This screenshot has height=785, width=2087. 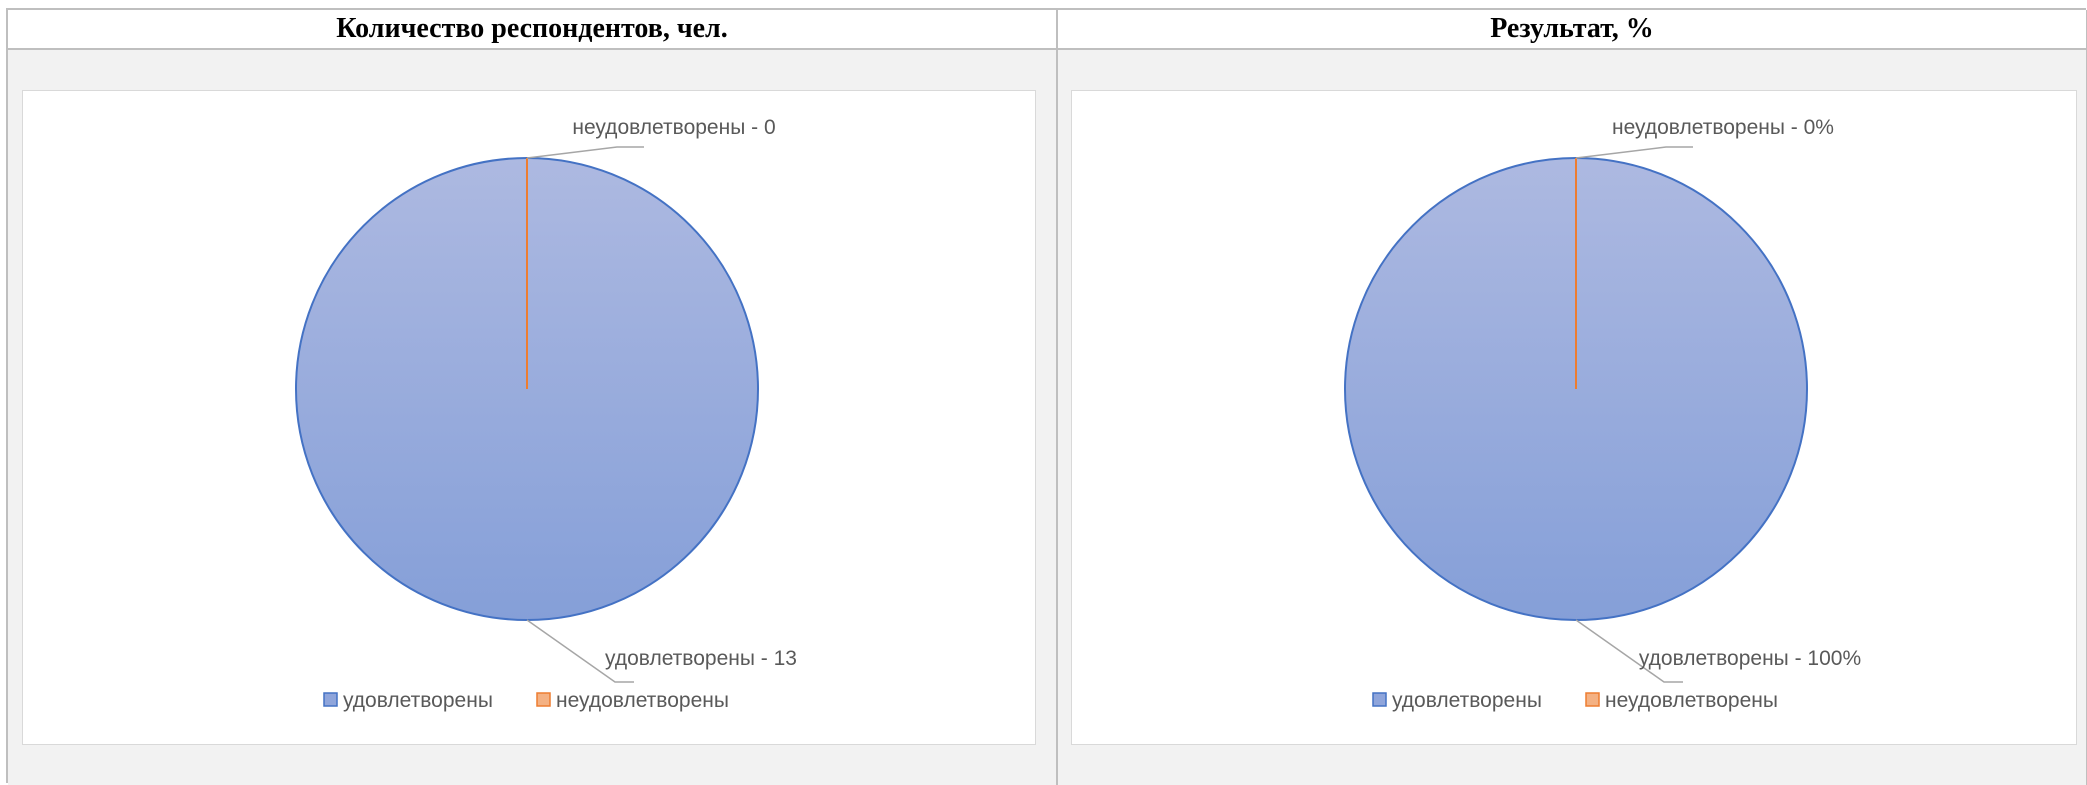 What do you see at coordinates (1723, 127) in the screenshot?
I see `data-label: неудовлетворены - 0%` at bounding box center [1723, 127].